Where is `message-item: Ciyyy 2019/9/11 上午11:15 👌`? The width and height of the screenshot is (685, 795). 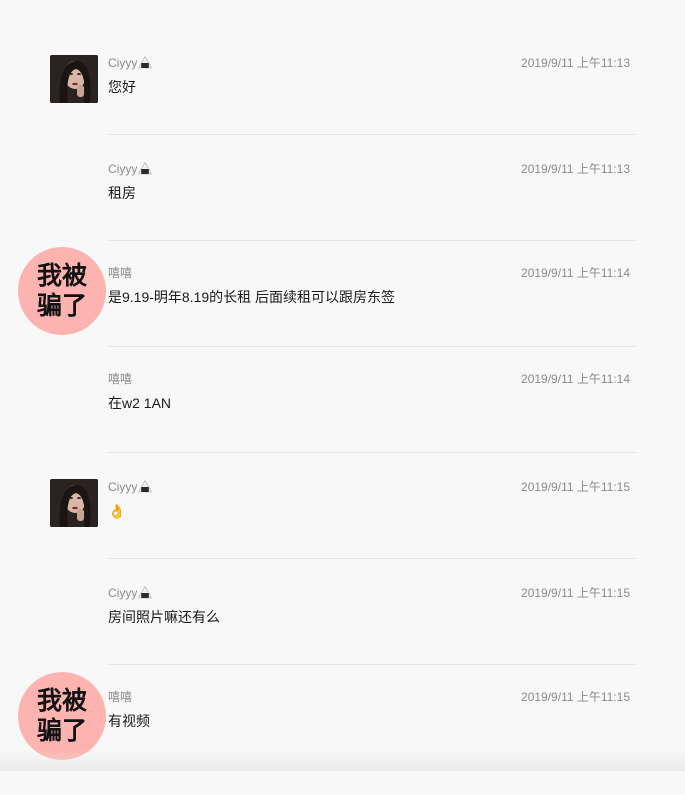
message-item: Ciyyy 2019/9/11 上午11:15 👌 is located at coordinates (342, 532).